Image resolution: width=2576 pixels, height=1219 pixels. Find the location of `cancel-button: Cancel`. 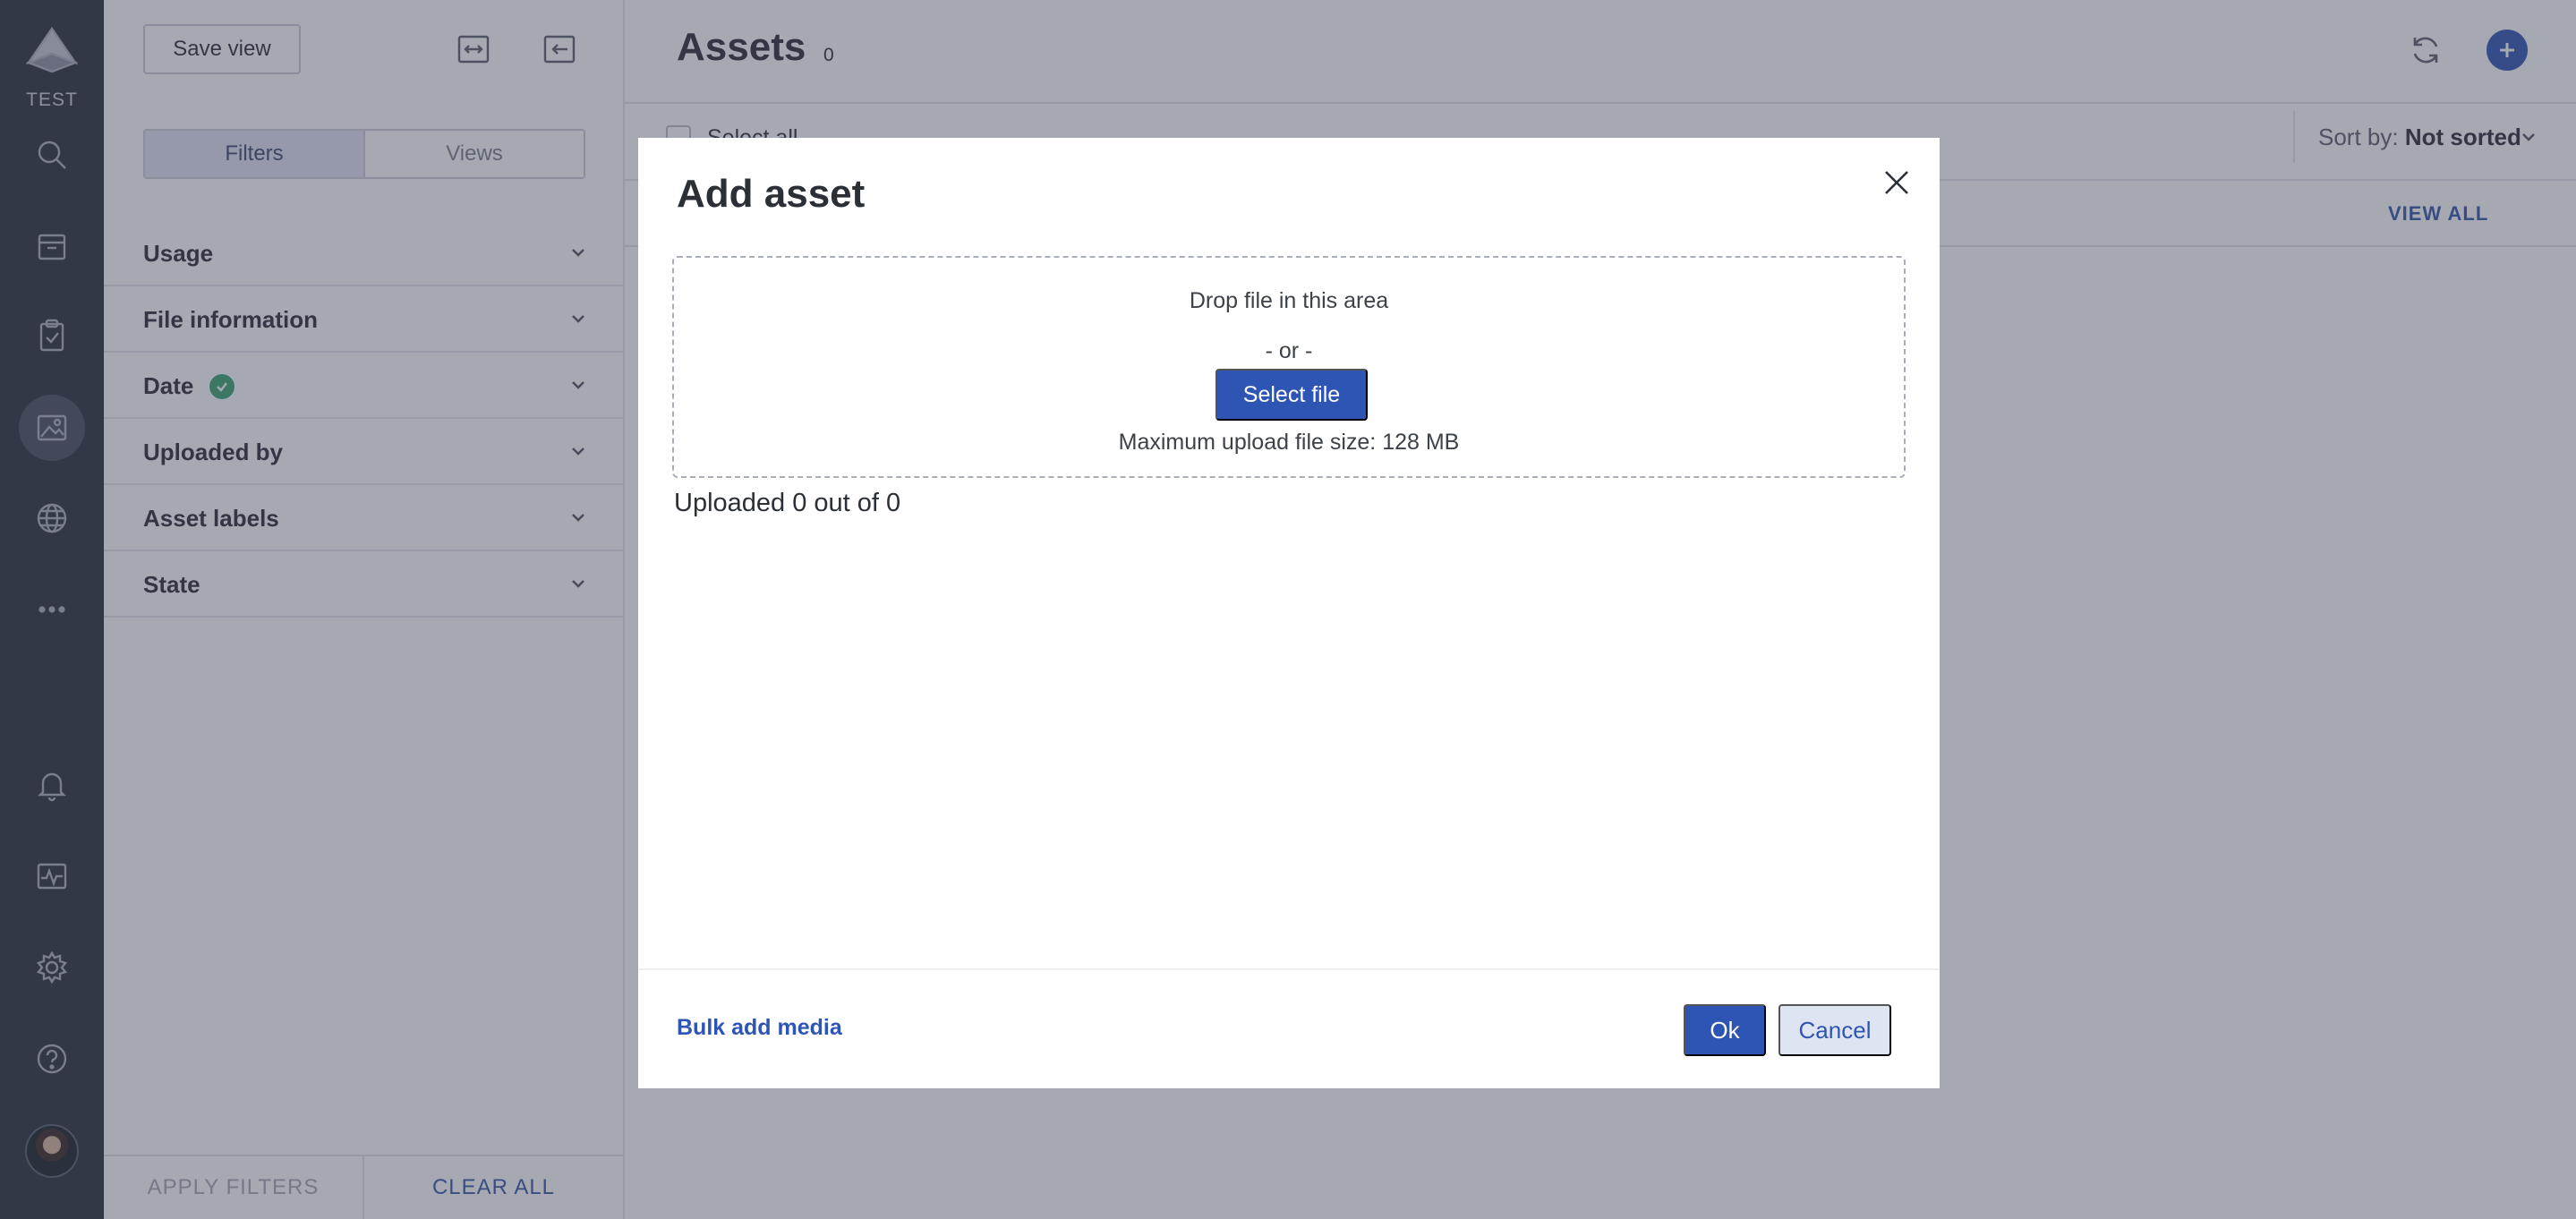

cancel-button: Cancel is located at coordinates (1834, 1030).